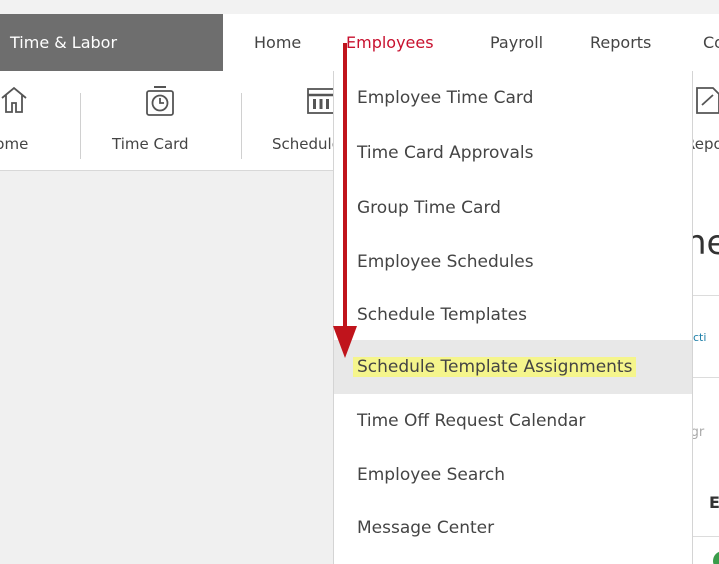 This screenshot has width=719, height=564. What do you see at coordinates (516, 42) in the screenshot?
I see `nav-payroll: Payroll` at bounding box center [516, 42].